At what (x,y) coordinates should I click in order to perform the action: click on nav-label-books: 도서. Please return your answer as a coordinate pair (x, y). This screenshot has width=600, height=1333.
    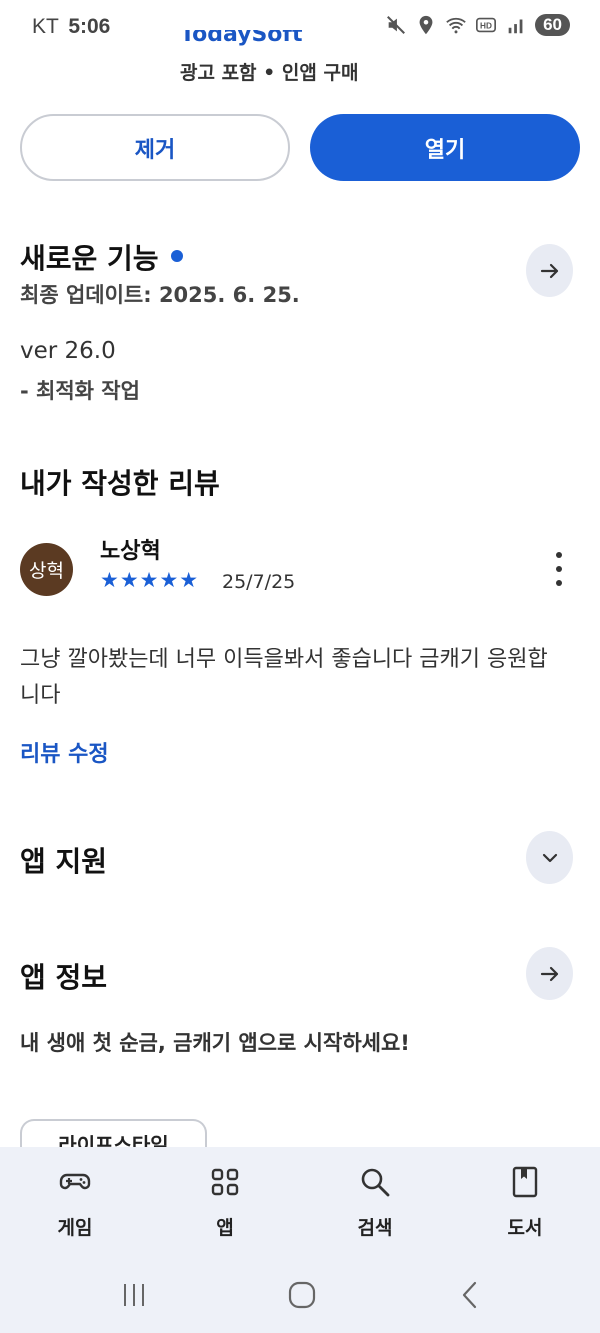
    Looking at the image, I should click on (525, 1228).